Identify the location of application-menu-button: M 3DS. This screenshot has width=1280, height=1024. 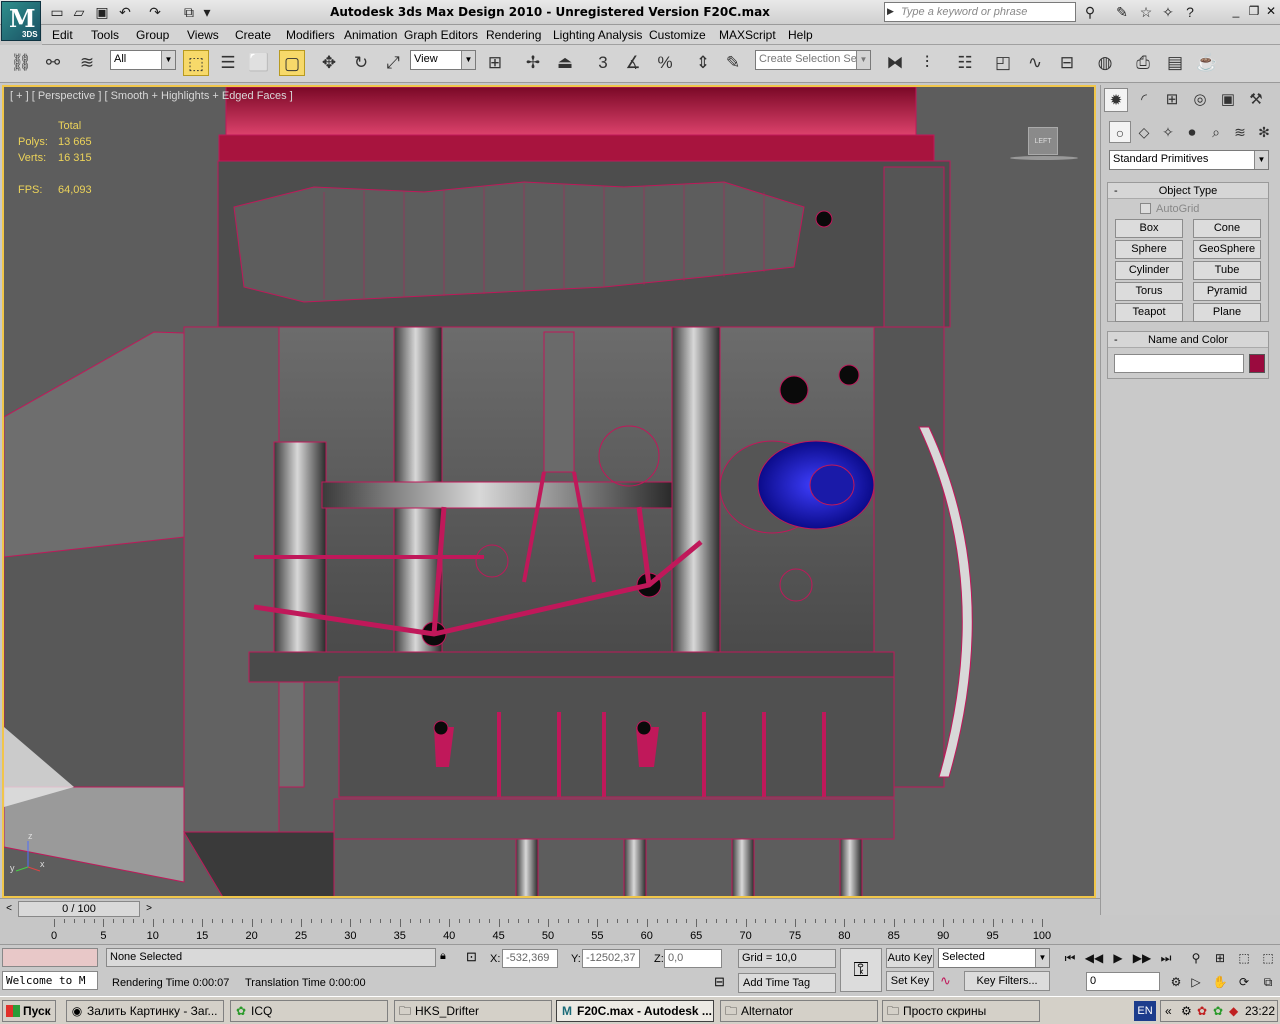
(21, 21).